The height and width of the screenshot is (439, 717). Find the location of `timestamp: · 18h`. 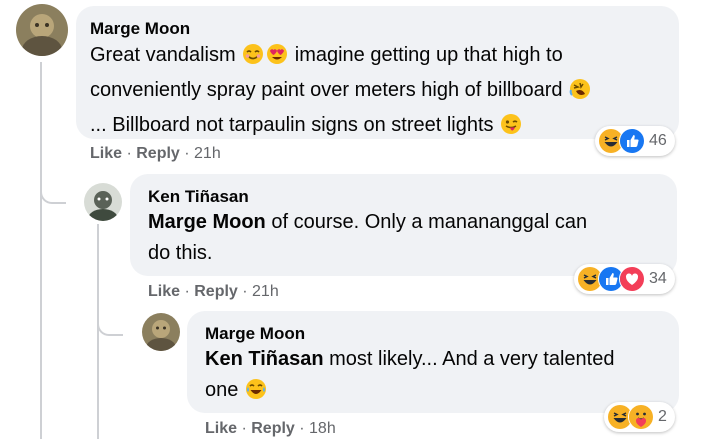

timestamp: · 18h is located at coordinates (315, 428).